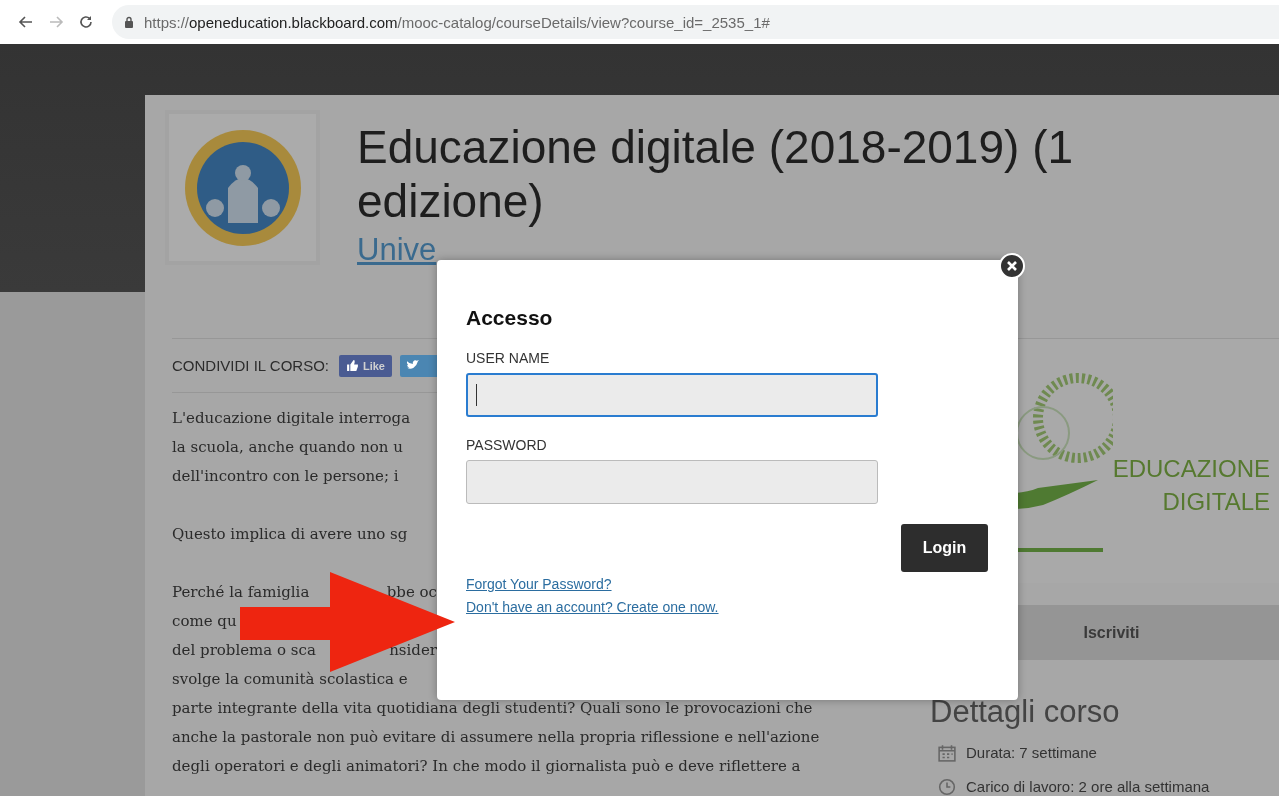  I want to click on logo-text: EDUCAZIONE, so click(1191, 469).